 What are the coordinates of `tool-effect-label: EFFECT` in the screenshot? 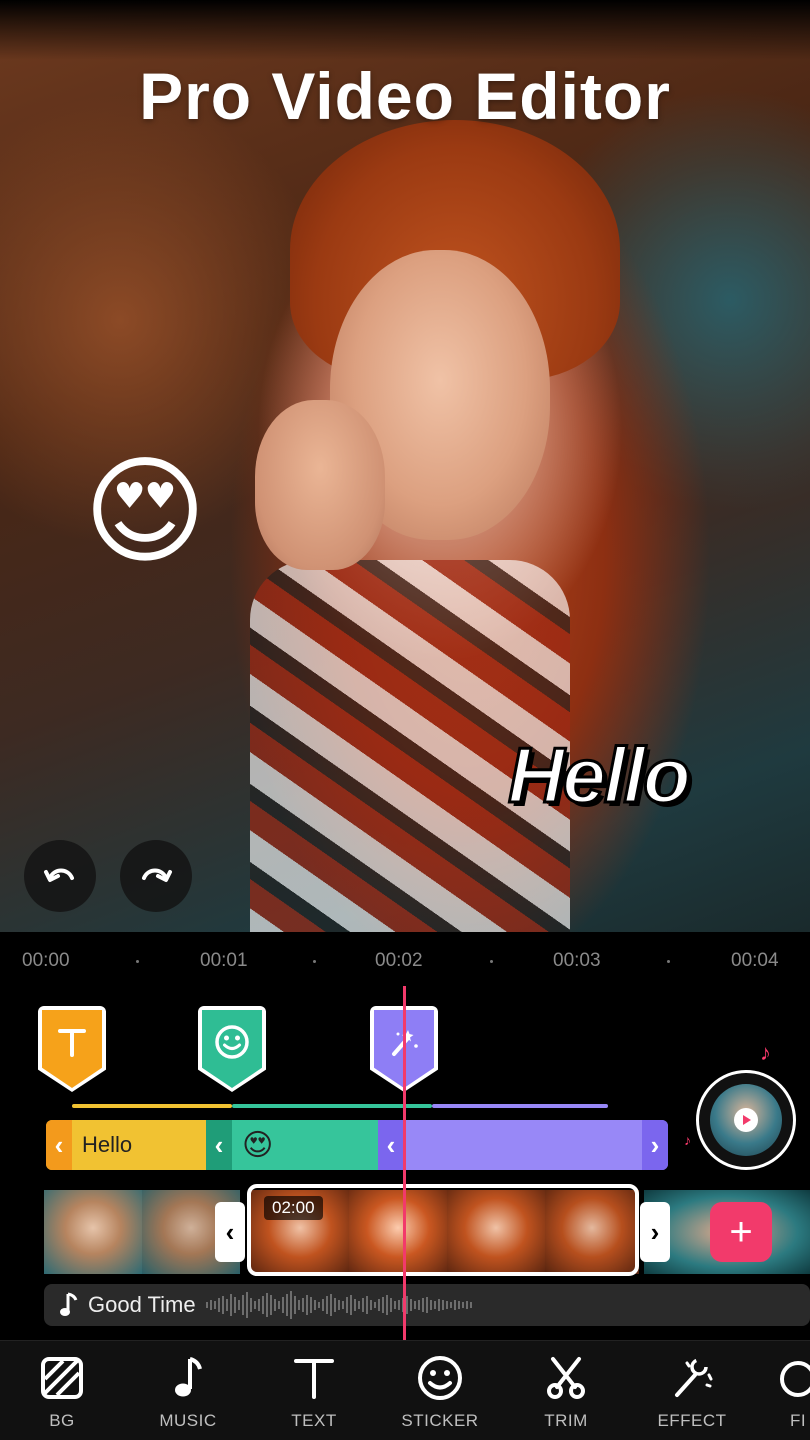 It's located at (692, 1420).